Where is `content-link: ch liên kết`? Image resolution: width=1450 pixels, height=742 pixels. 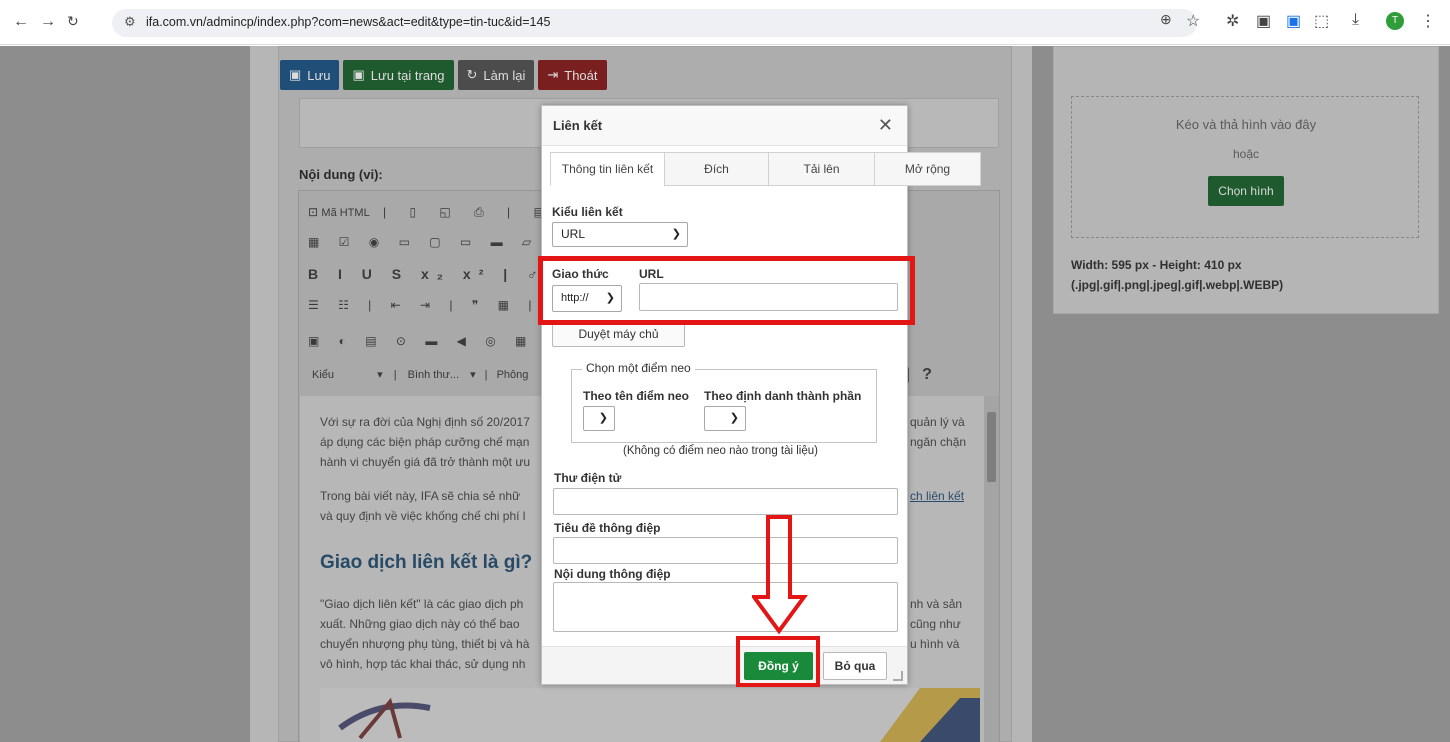
content-link: ch liên kết is located at coordinates (937, 496).